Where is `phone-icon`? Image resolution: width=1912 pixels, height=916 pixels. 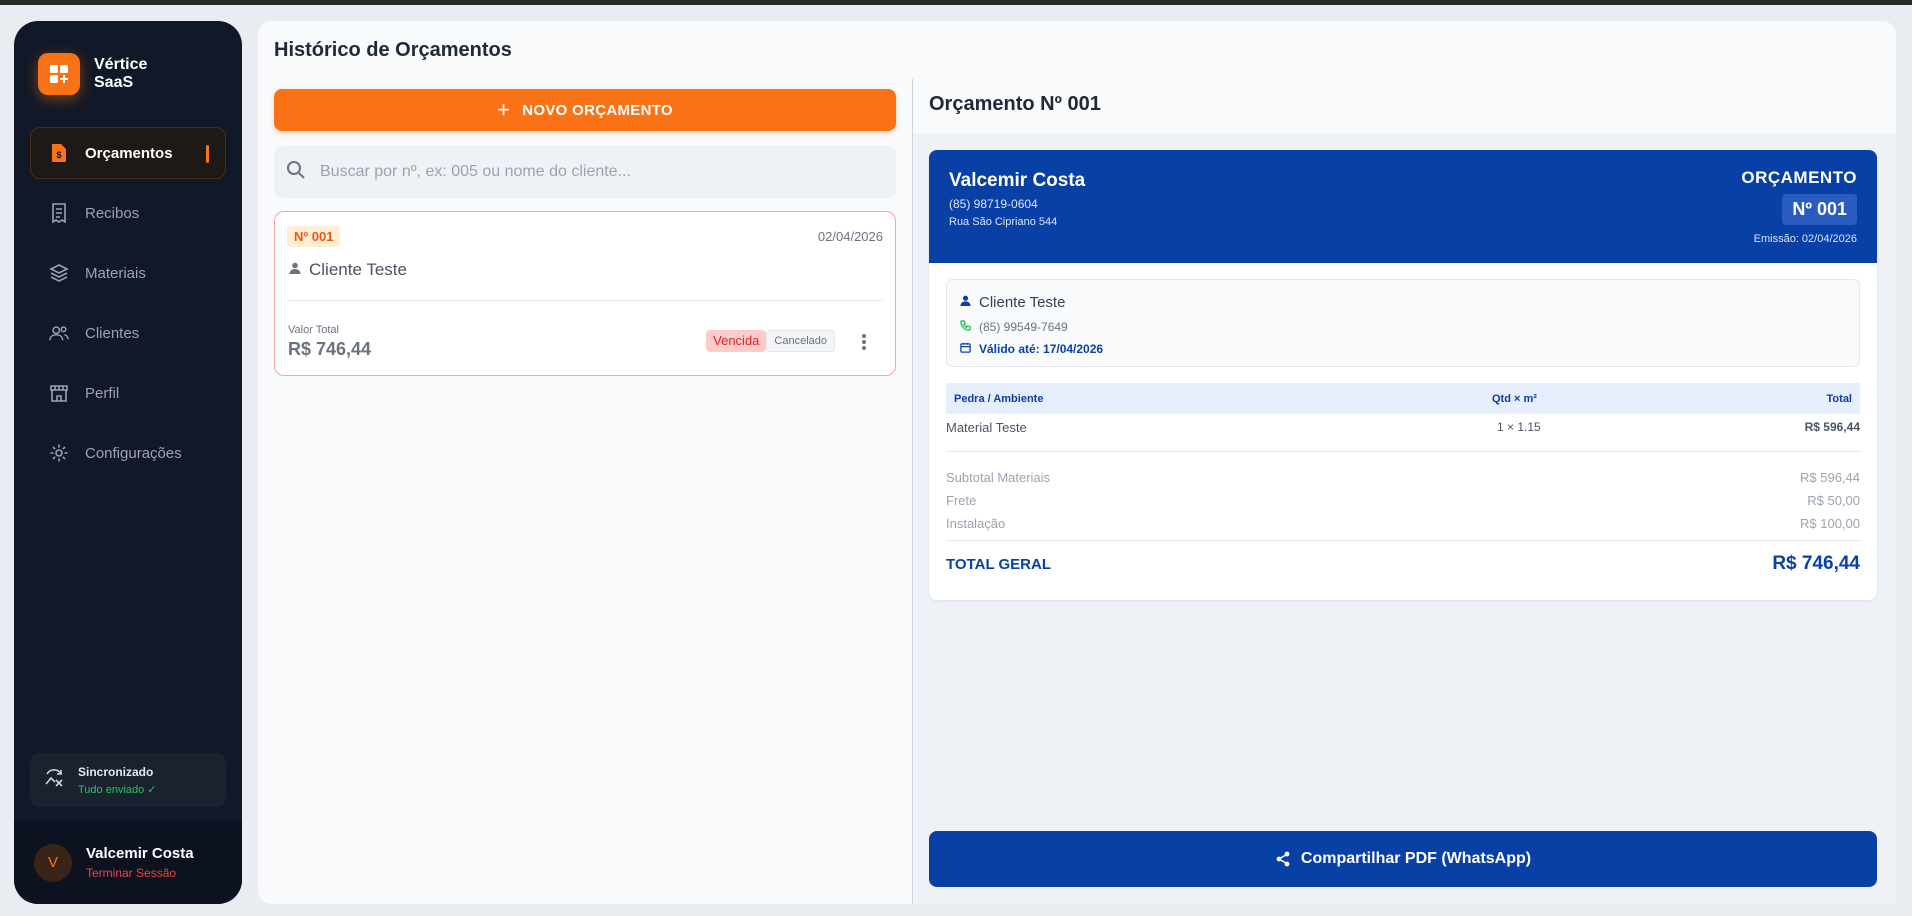 phone-icon is located at coordinates (965, 327).